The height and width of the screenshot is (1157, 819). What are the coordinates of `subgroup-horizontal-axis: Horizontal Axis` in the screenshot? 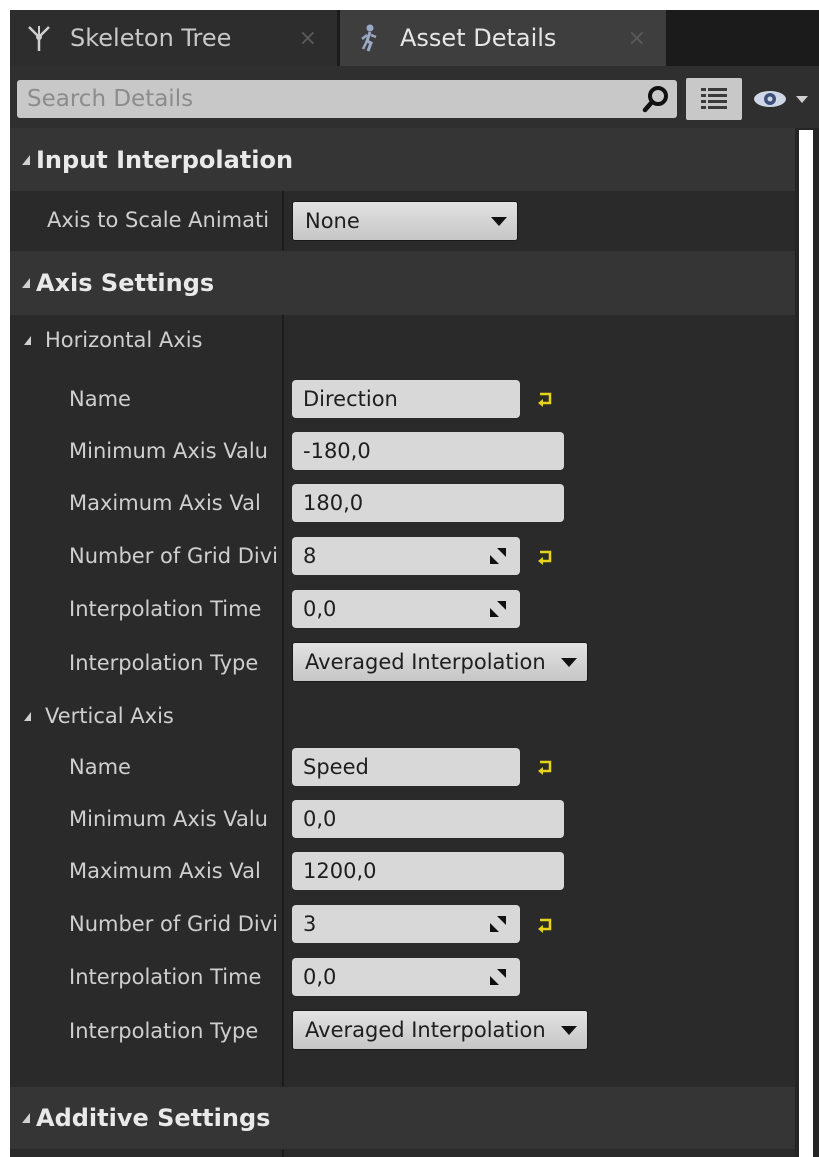 It's located at (402, 340).